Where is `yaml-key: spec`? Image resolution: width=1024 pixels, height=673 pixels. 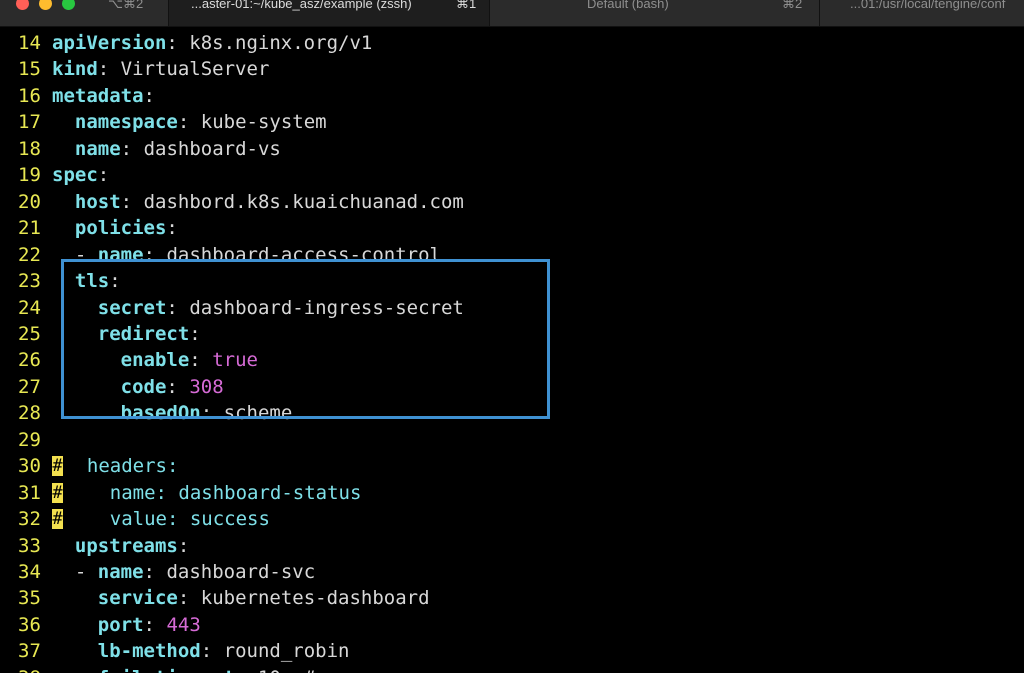
yaml-key: spec is located at coordinates (75, 175).